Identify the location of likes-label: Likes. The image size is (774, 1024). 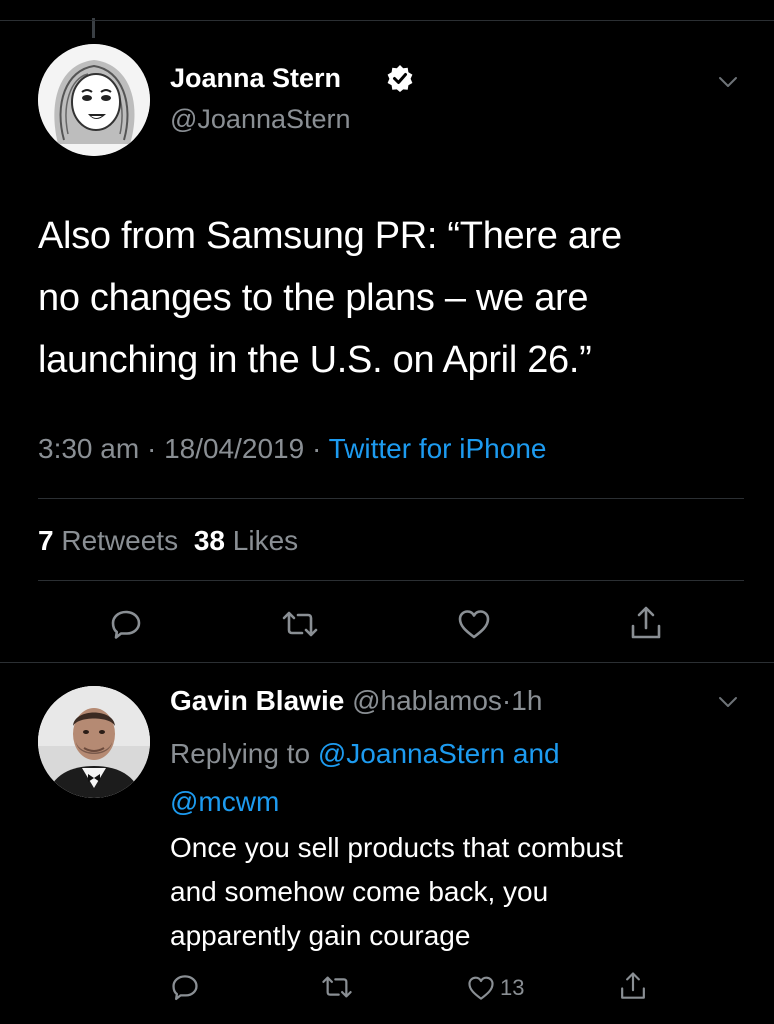
(265, 540).